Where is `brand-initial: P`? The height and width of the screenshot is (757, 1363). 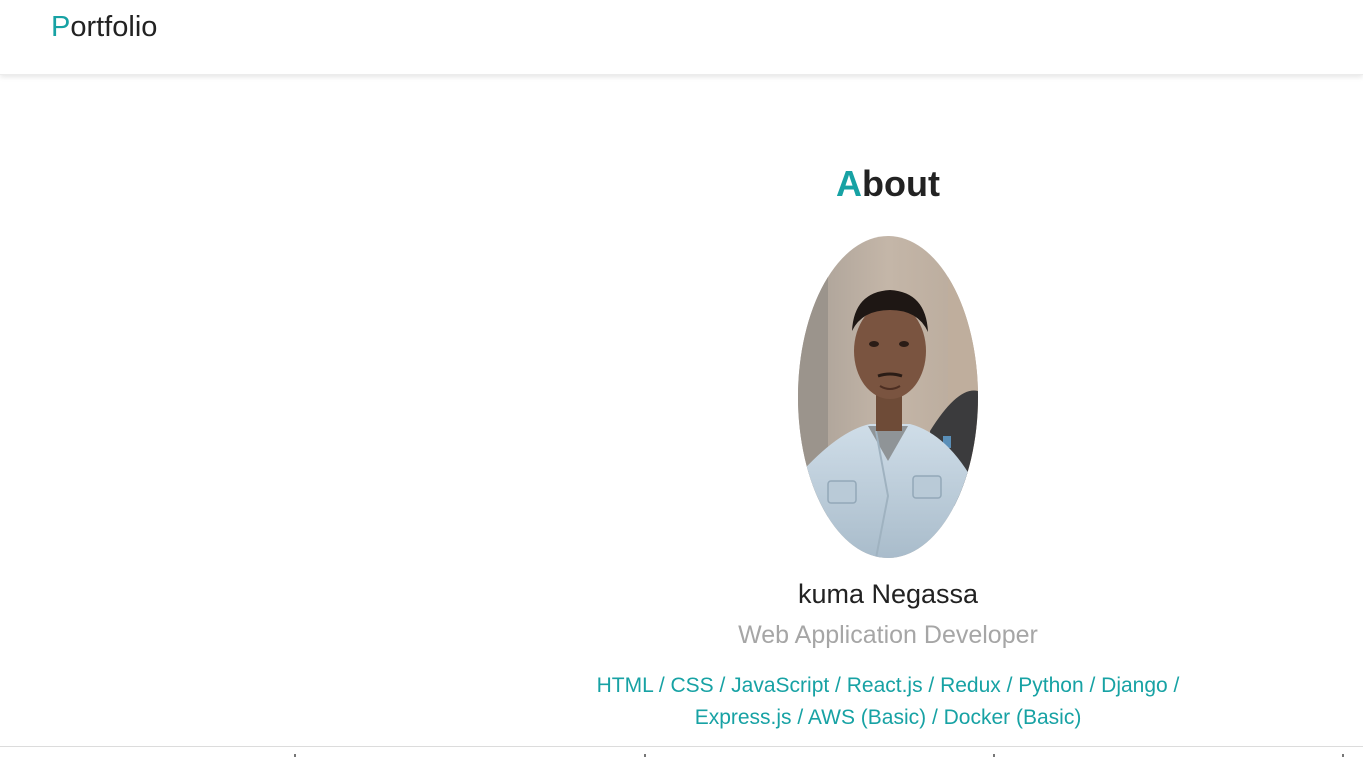 brand-initial: P is located at coordinates (61, 27).